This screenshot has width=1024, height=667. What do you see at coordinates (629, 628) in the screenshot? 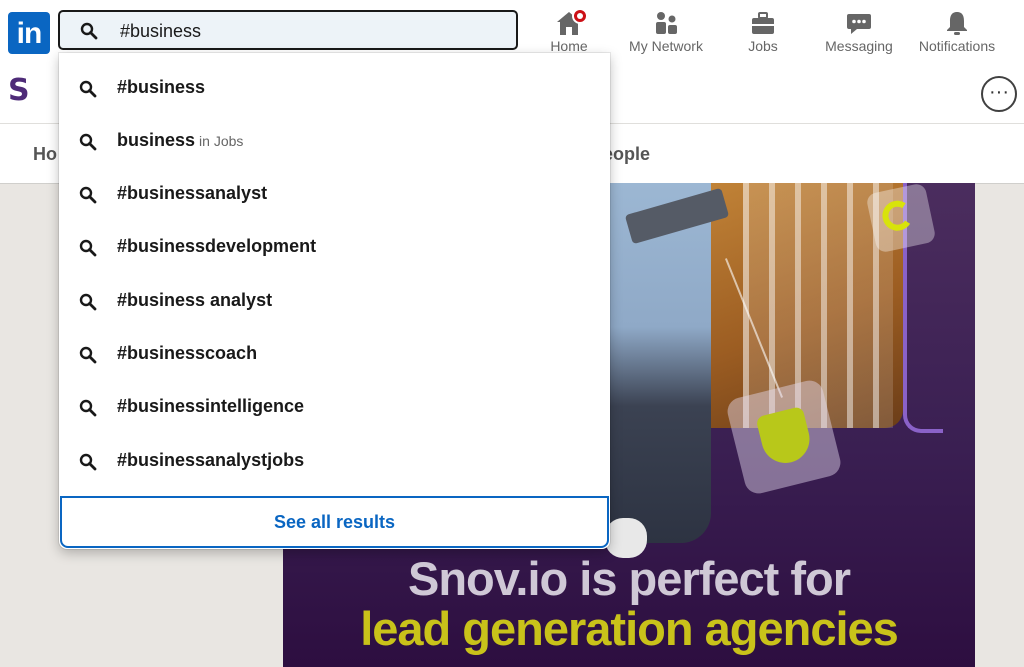
I see `ad-headline-line2: lead generation agencies` at bounding box center [629, 628].